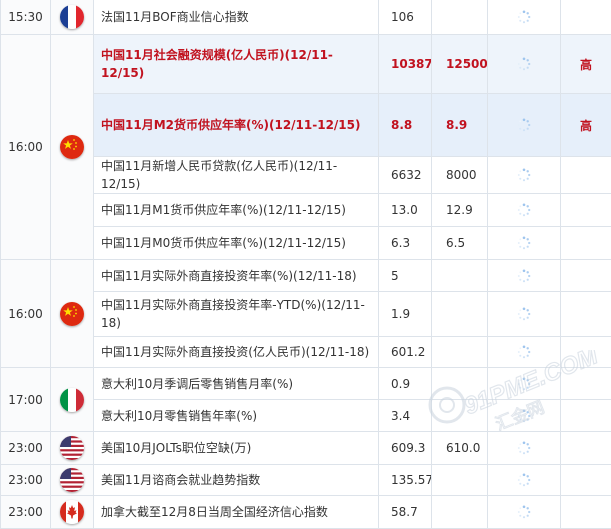 This screenshot has width=611, height=529. Describe the element at coordinates (236, 17) in the screenshot. I see `event-name: 法国11月BOF商业信心指数` at that location.